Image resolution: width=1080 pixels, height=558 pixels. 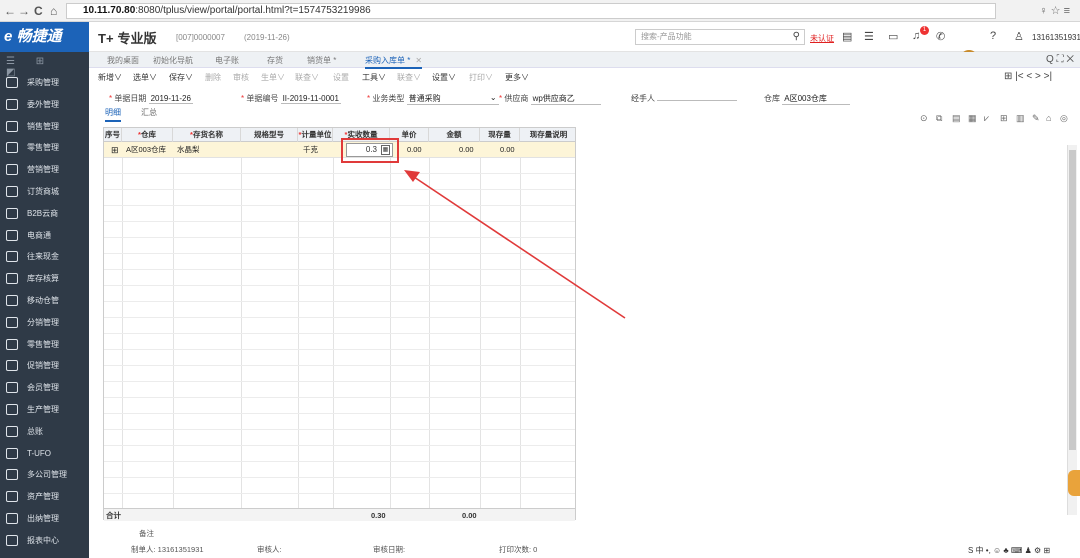 I want to click on system-tray: S 中 •, ☺ ♣ ⌨ ♟ ⚙ ⊞, so click(x=1009, y=550).